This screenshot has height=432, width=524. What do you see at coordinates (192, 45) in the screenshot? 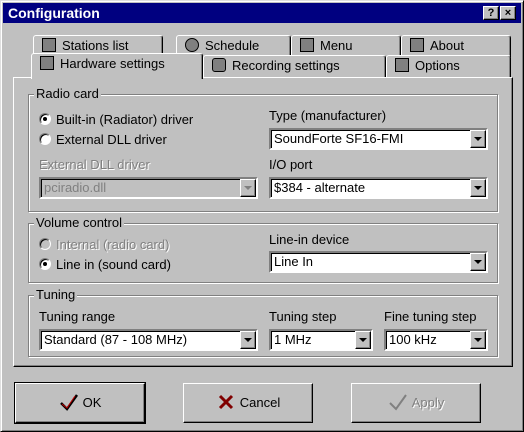
I see `clock-icon` at bounding box center [192, 45].